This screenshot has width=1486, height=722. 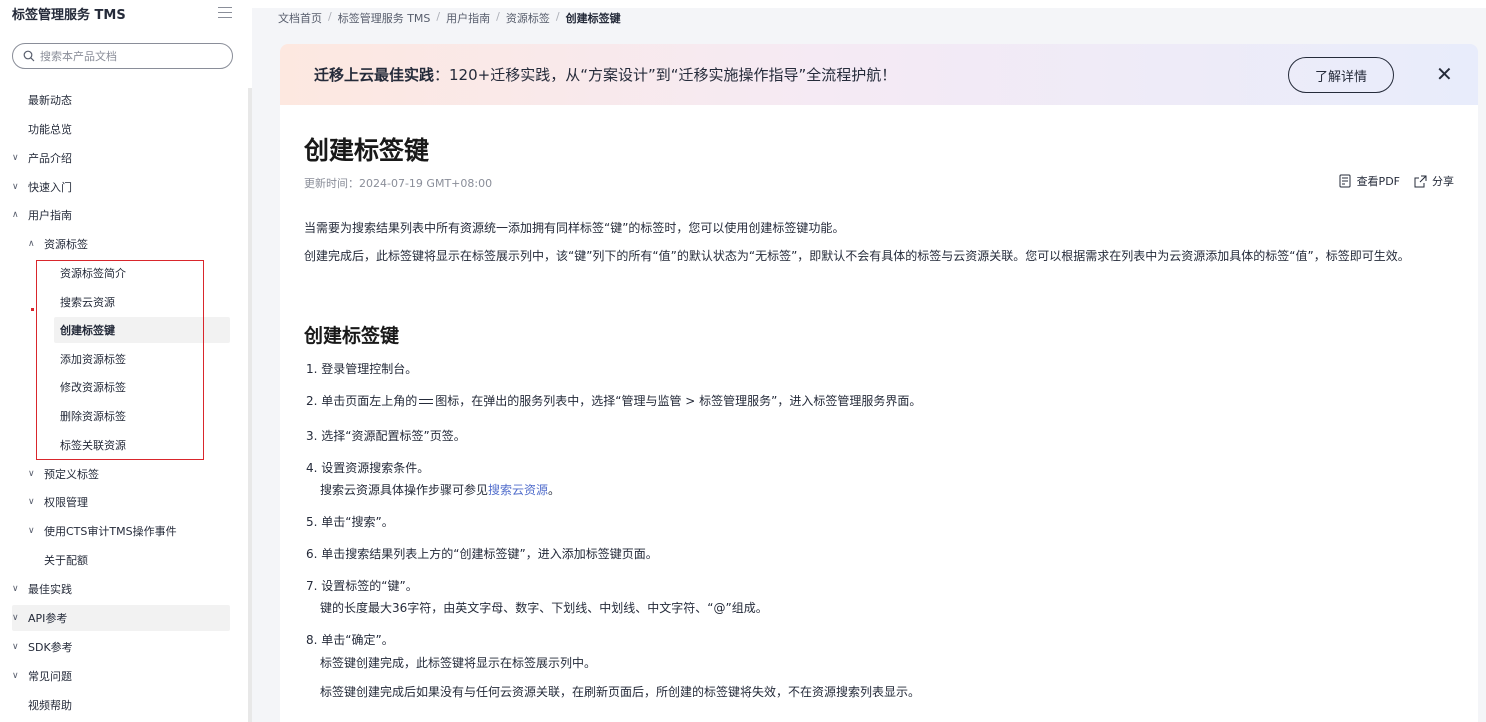 I want to click on sidebar-item-label: 用户指南, so click(x=50, y=215).